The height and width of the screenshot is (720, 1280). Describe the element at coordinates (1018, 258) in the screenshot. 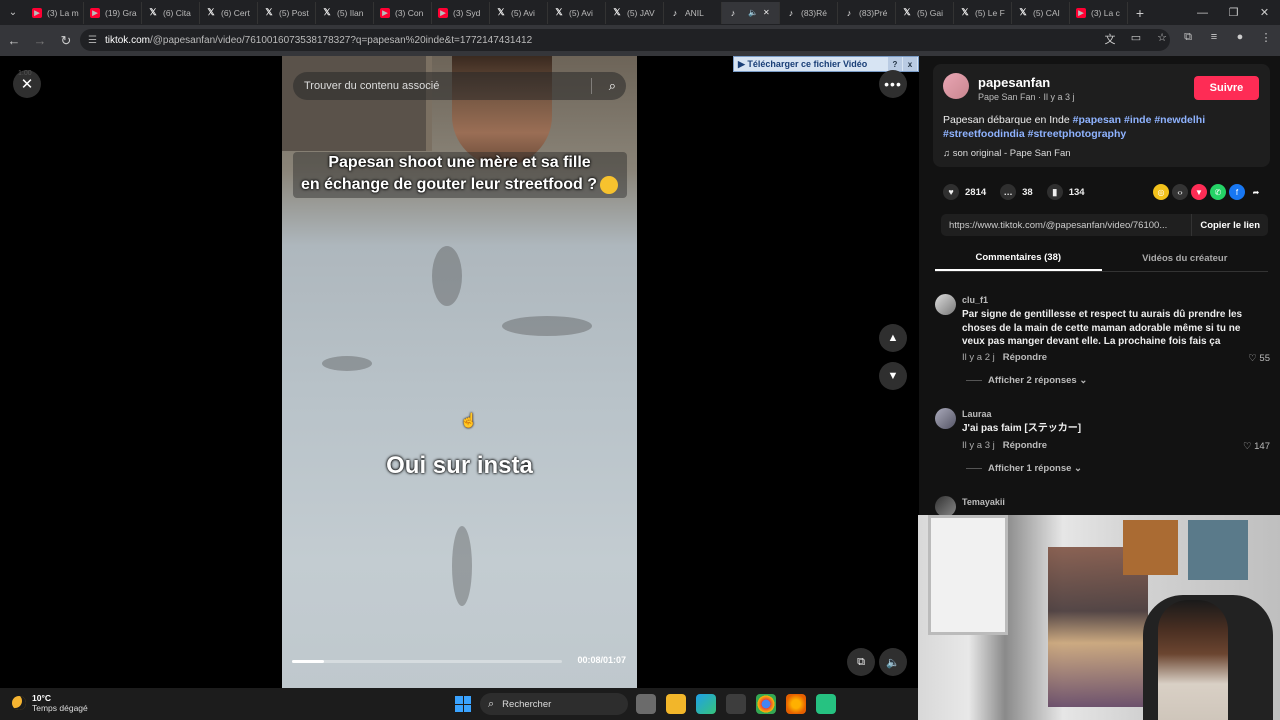

I see `tab-comments: Commentaires (38)` at that location.